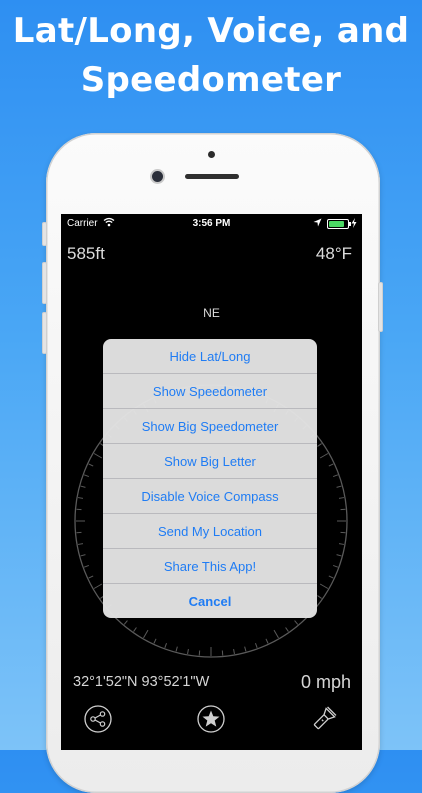 This screenshot has height=793, width=422. What do you see at coordinates (210, 356) in the screenshot?
I see `hide-lat-long-button: Hide Lat/Long` at bounding box center [210, 356].